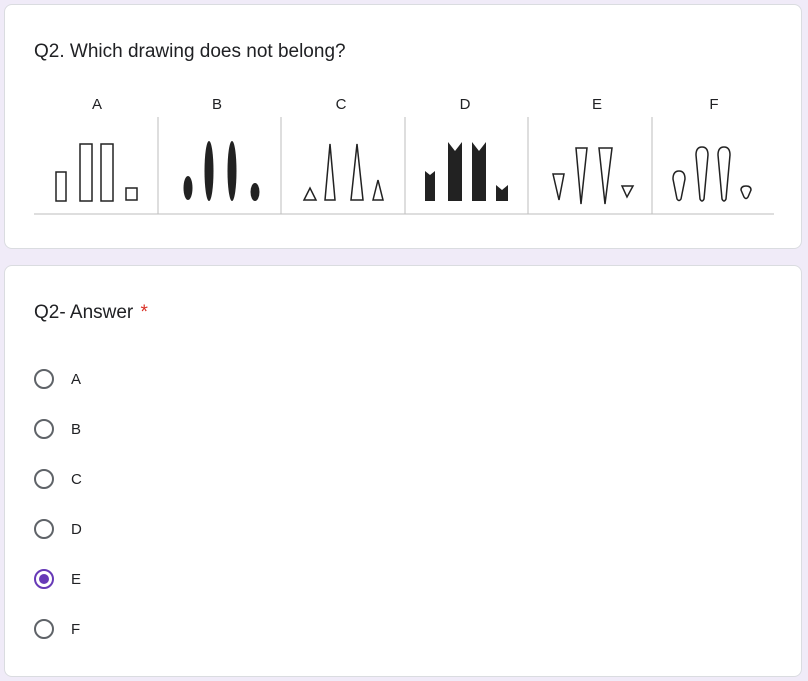 The height and width of the screenshot is (681, 808). I want to click on radio-label-e: E, so click(76, 579).